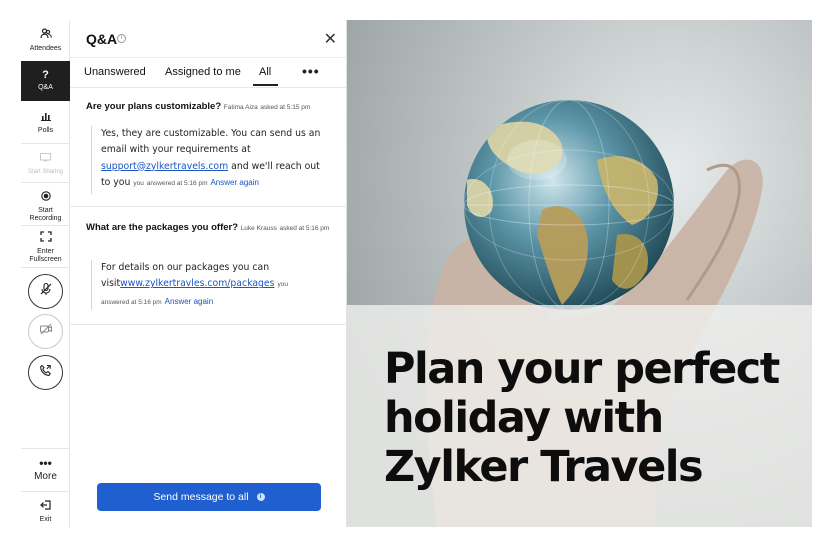 The height and width of the screenshot is (547, 832). Describe the element at coordinates (208, 39) in the screenshot. I see `qa-panel-header: Q&A i ✕` at that location.